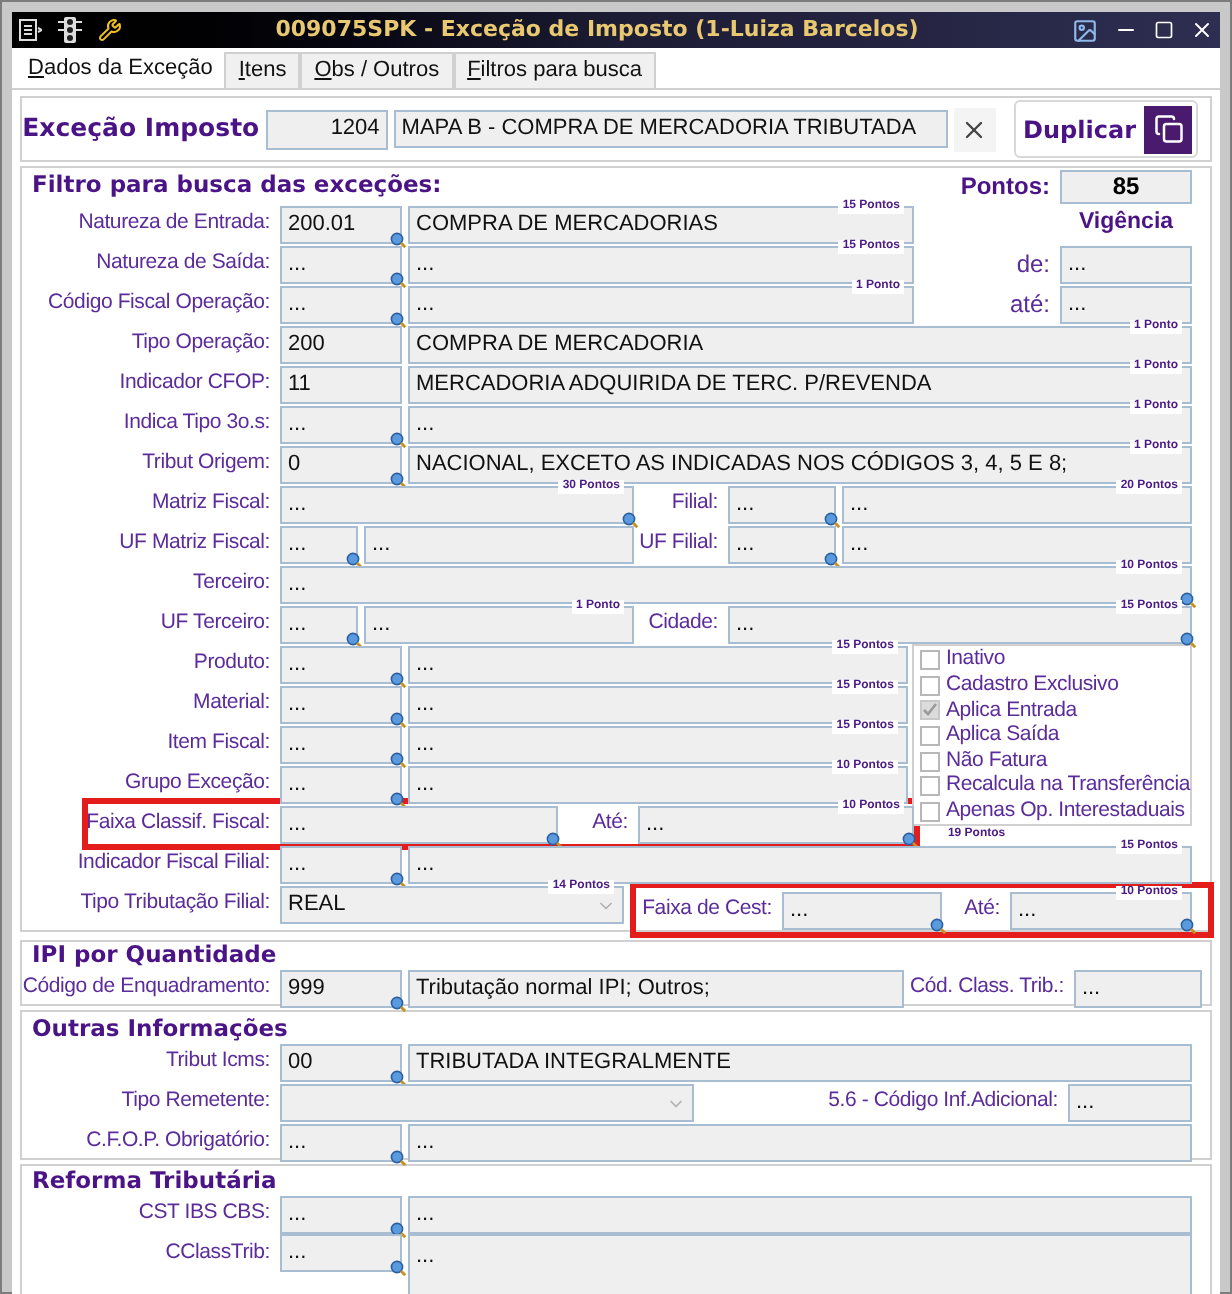  Describe the element at coordinates (341, 1062) in the screenshot. I see `input-field: 00` at that location.